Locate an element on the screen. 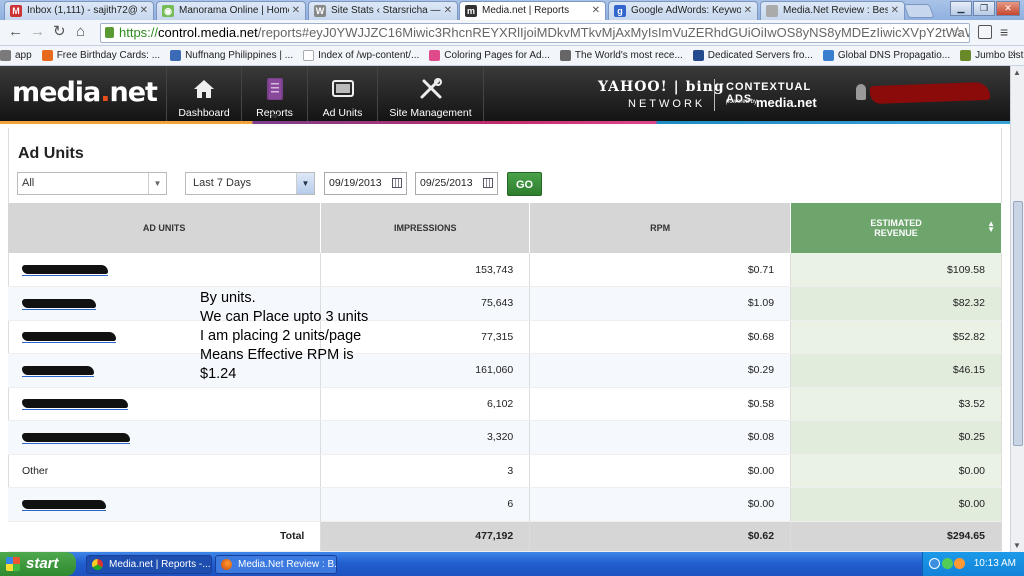 This screenshot has width=1024, height=576. scroll-down-icon: ▼ is located at coordinates (1017, 545).